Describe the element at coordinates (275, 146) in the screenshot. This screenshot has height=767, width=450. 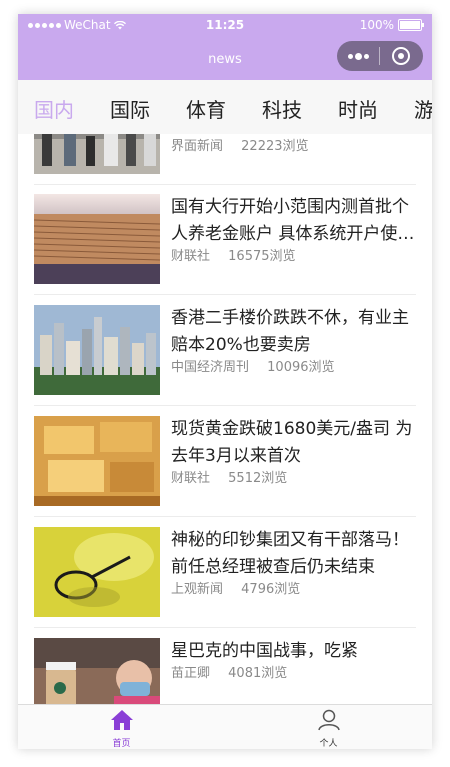
I see `news-views: 22223浏览` at that location.